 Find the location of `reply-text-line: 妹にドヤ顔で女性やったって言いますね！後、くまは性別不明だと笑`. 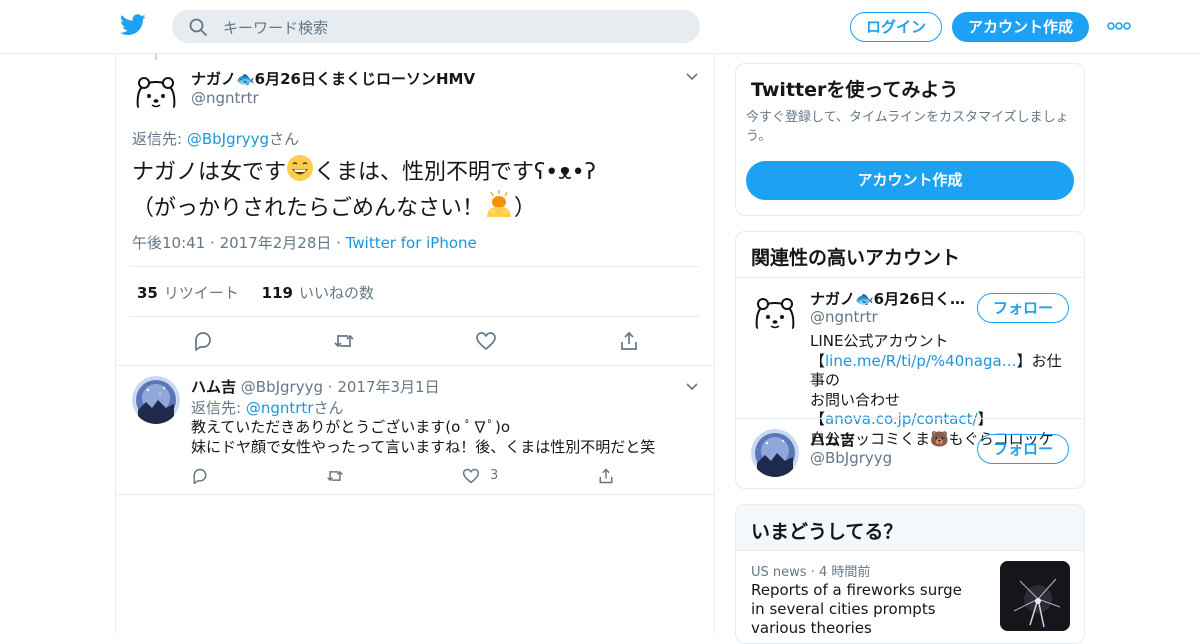

reply-text-line: 妹にドヤ顔で女性やったって言いますね！後、くまは性別不明だと笑 is located at coordinates (423, 447).